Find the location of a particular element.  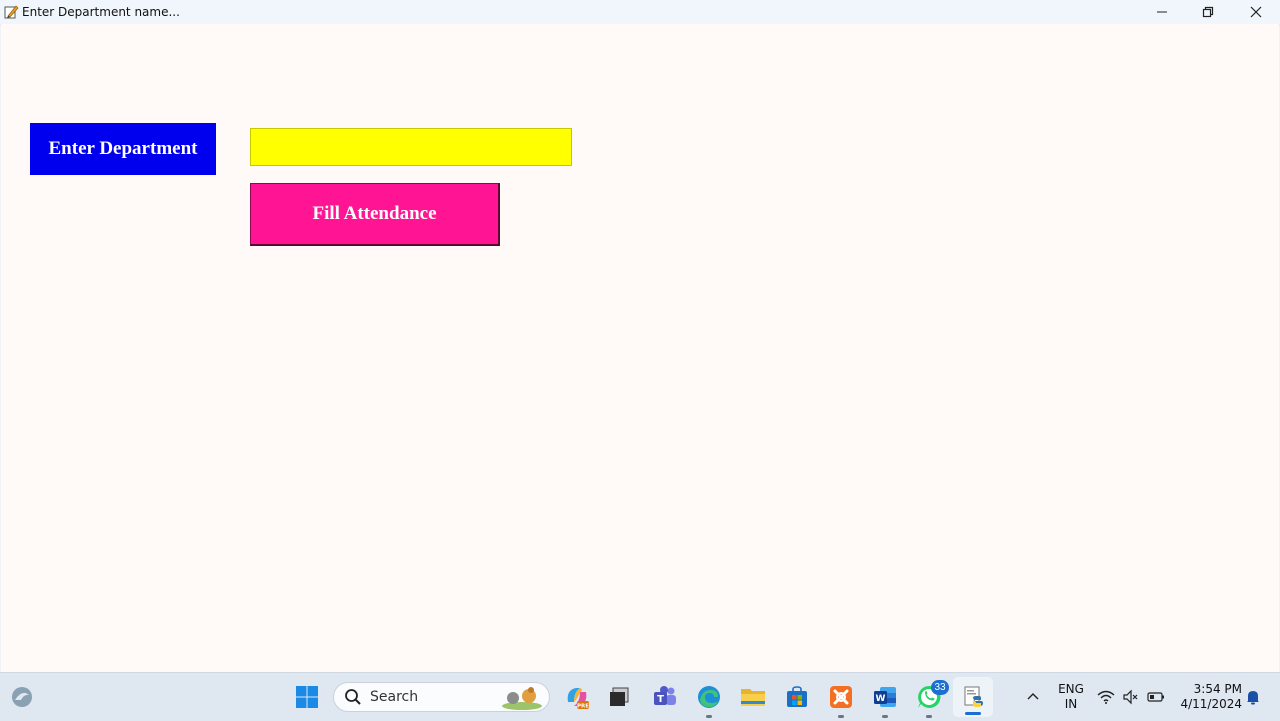

wifi-icon is located at coordinates (1106, 697).